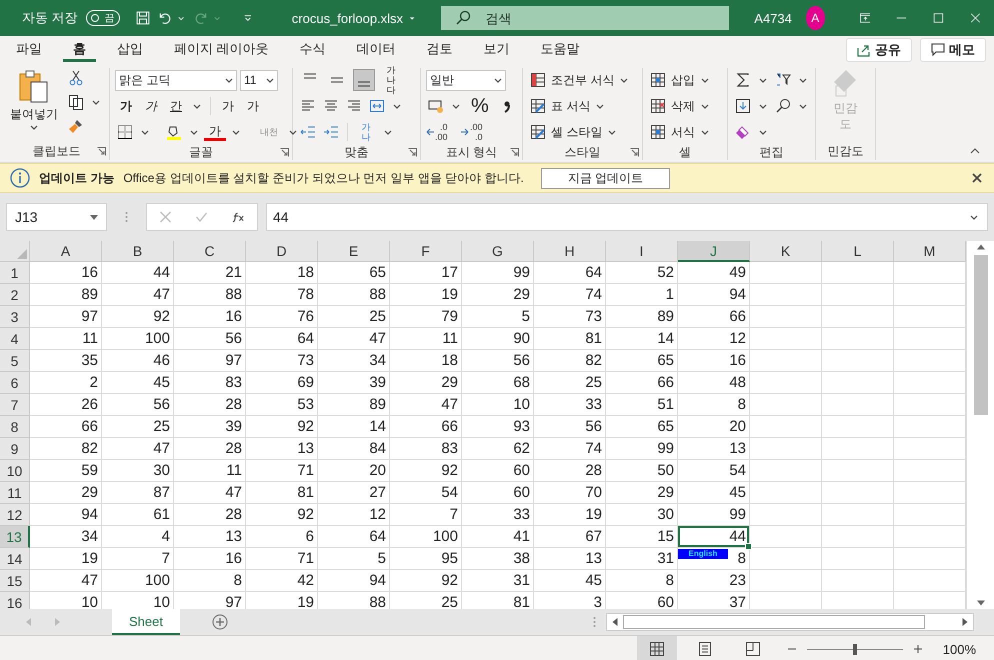 The height and width of the screenshot is (660, 994). Describe the element at coordinates (210, 273) in the screenshot. I see `table-cell: 21` at that location.